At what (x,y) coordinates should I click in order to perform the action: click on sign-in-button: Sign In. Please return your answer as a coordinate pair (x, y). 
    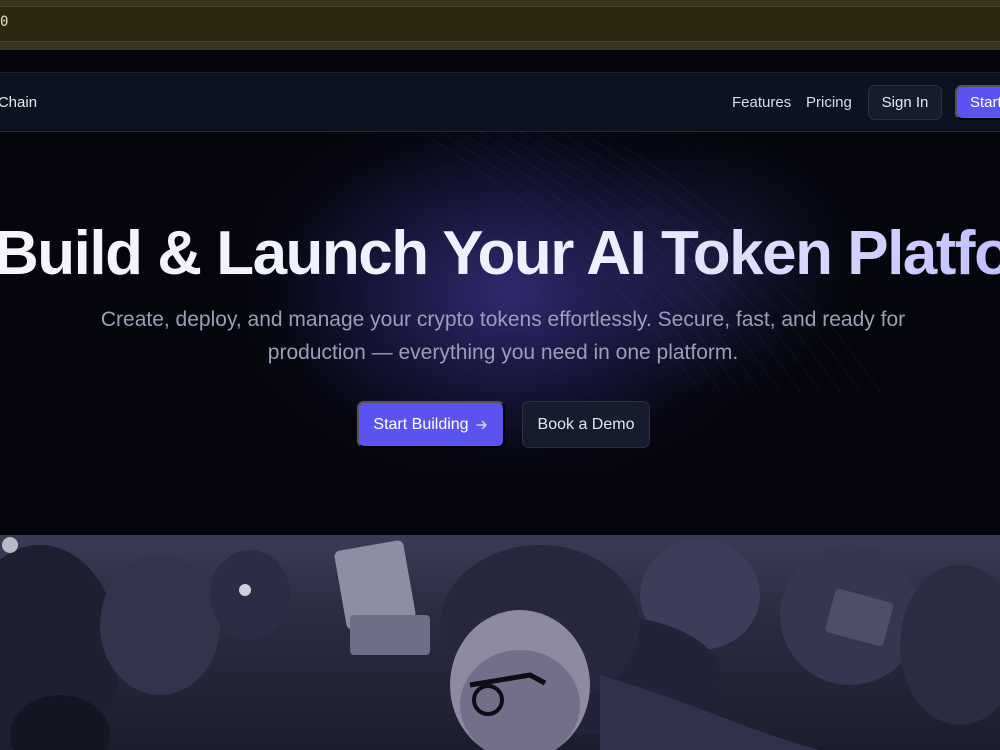
    Looking at the image, I should click on (905, 102).